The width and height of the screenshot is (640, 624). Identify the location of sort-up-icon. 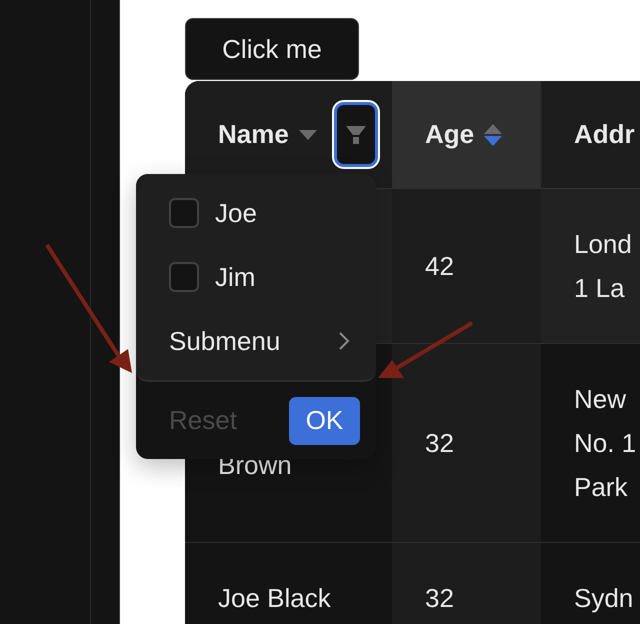
(493, 129).